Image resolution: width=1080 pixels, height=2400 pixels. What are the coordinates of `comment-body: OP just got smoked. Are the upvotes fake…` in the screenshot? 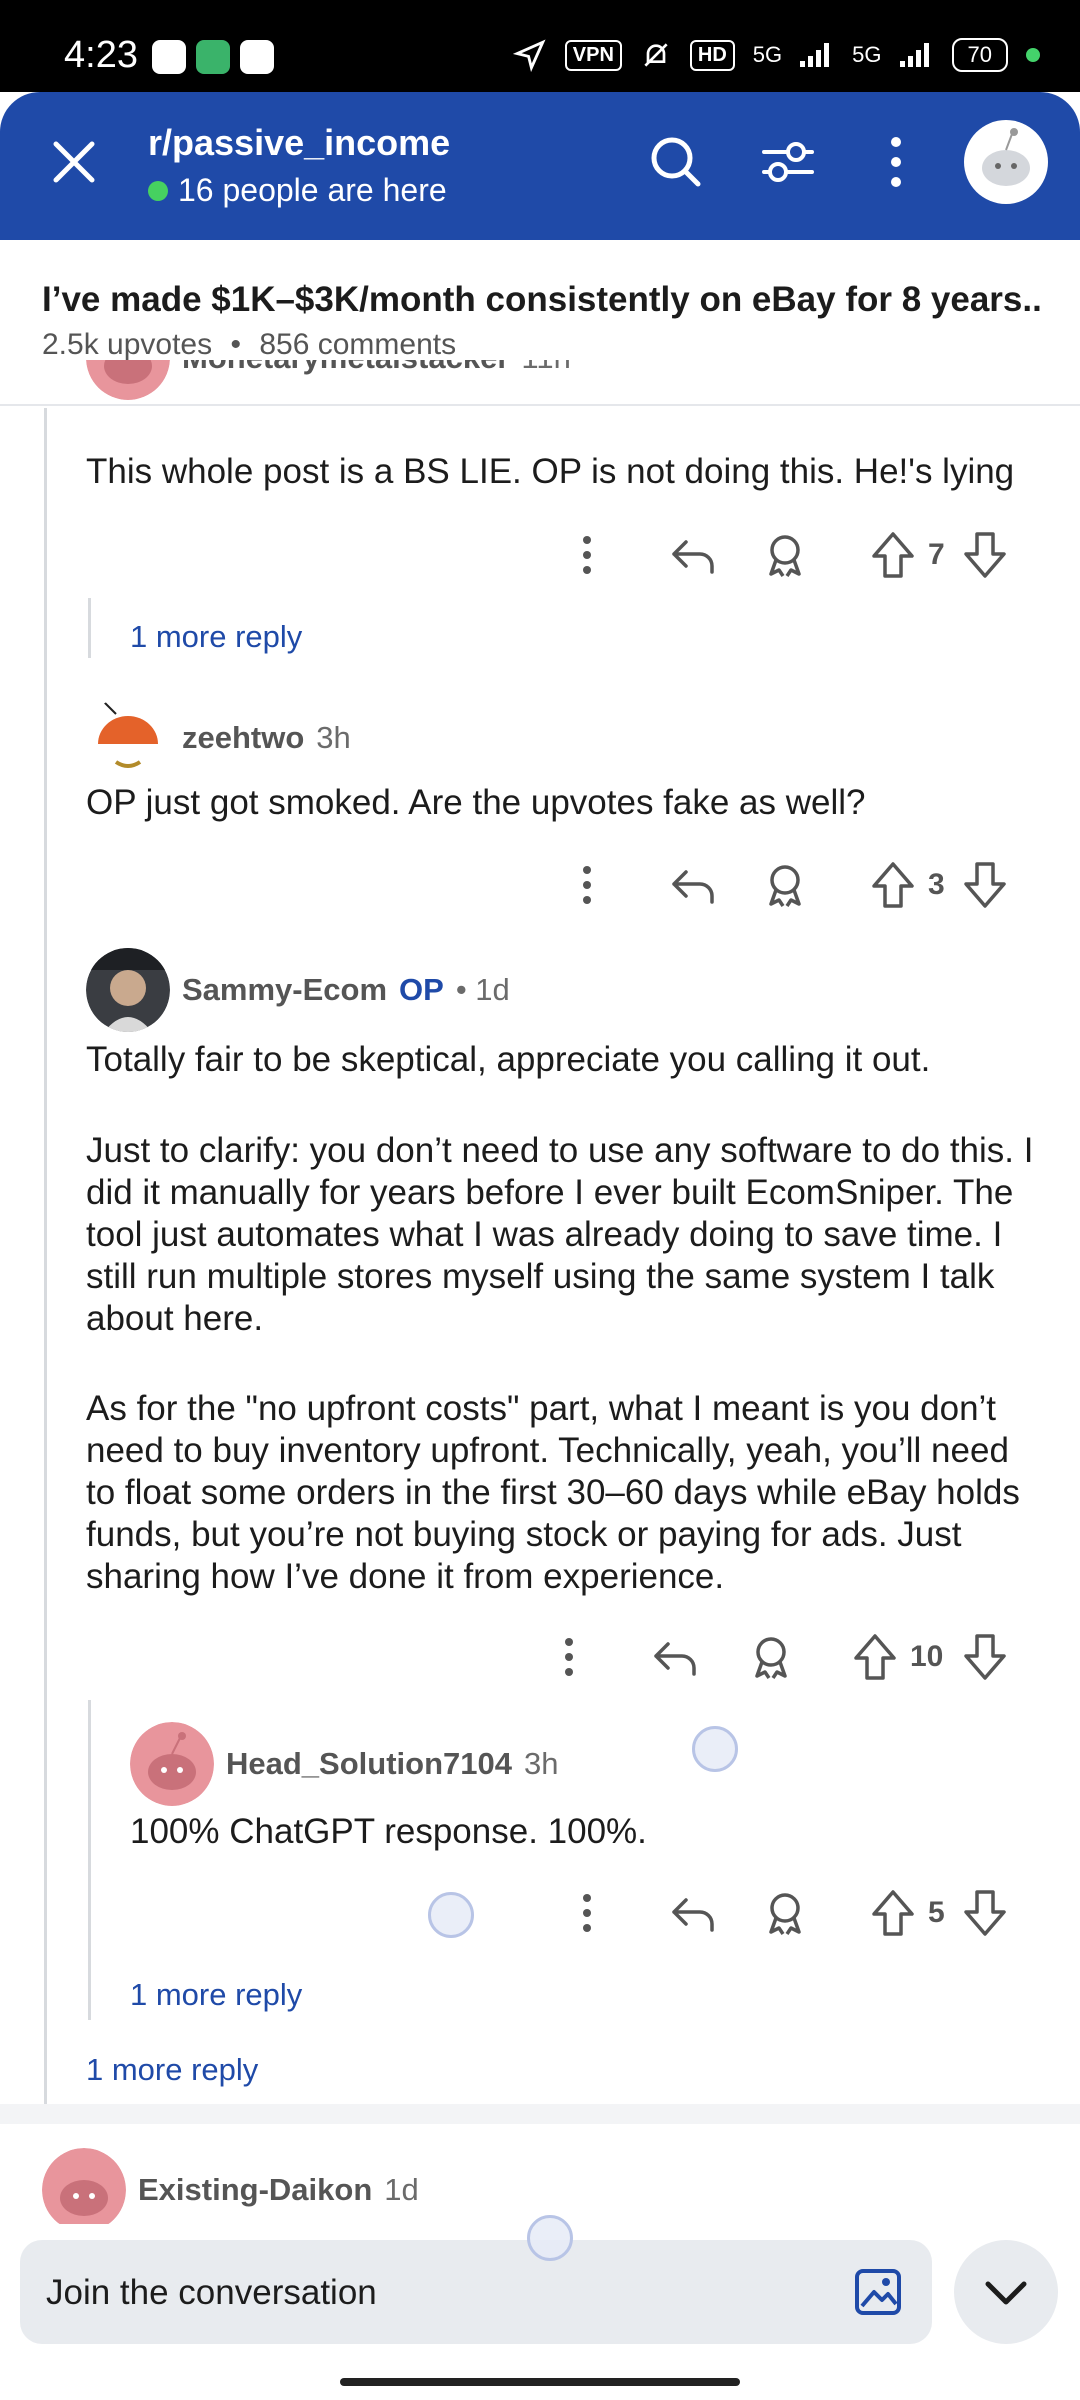 It's located at (476, 802).